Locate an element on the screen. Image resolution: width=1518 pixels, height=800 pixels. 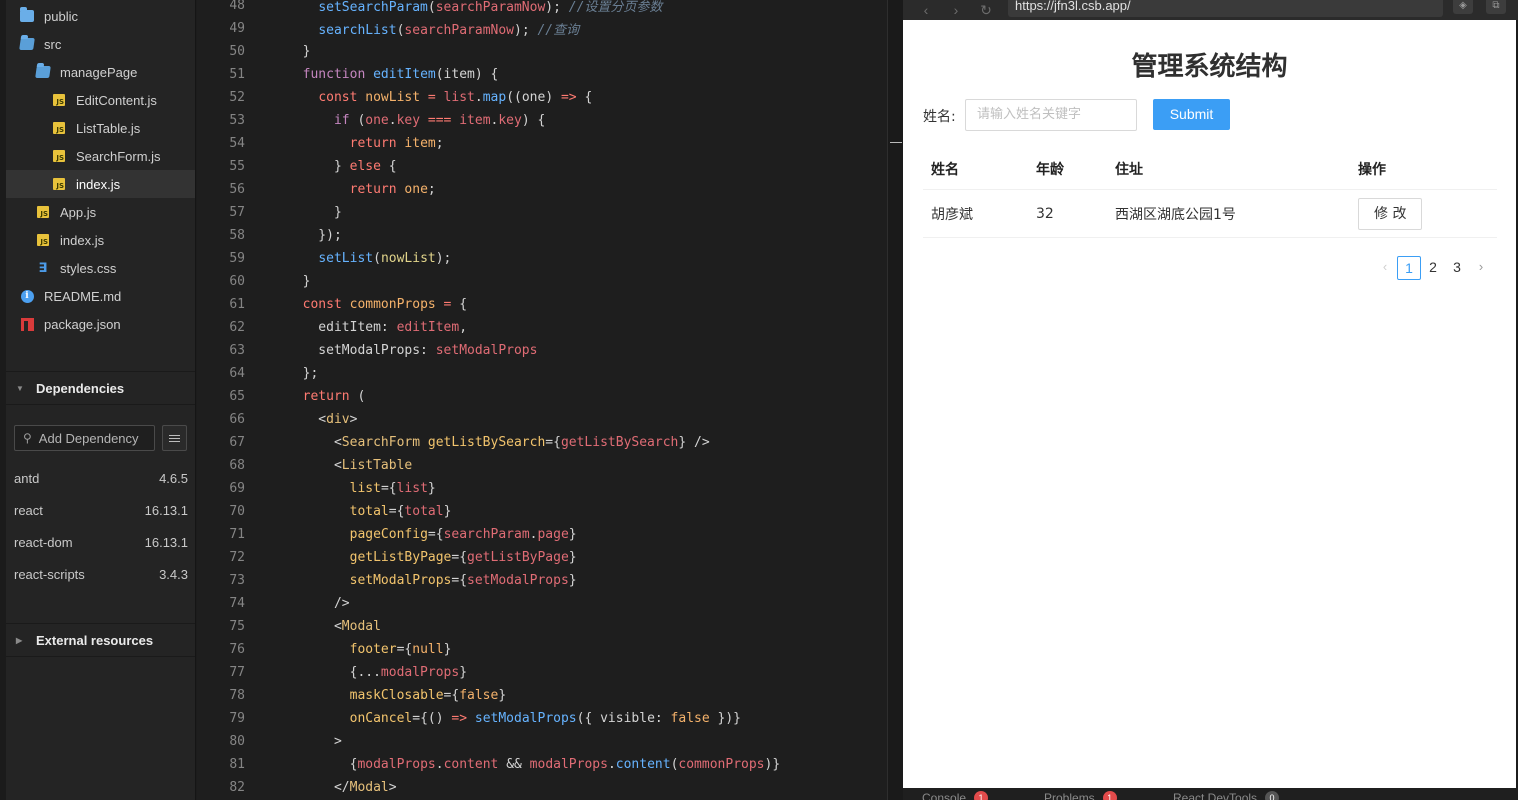
code-token: return is located at coordinates (377, 189).